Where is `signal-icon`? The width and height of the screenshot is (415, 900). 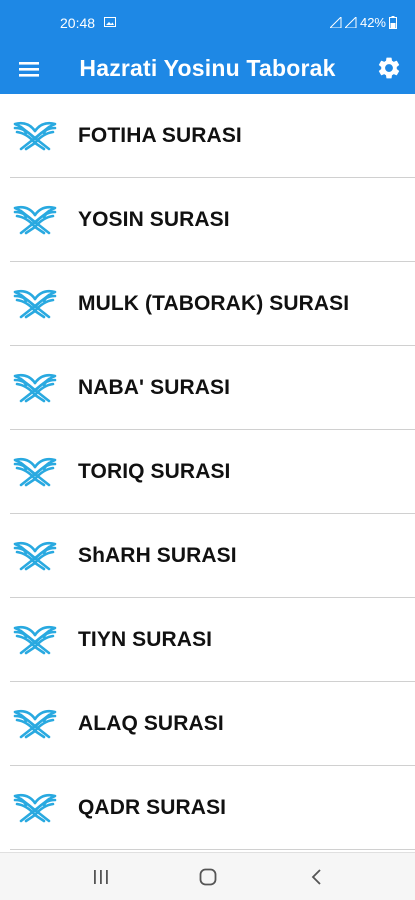
signal-icon is located at coordinates (335, 22).